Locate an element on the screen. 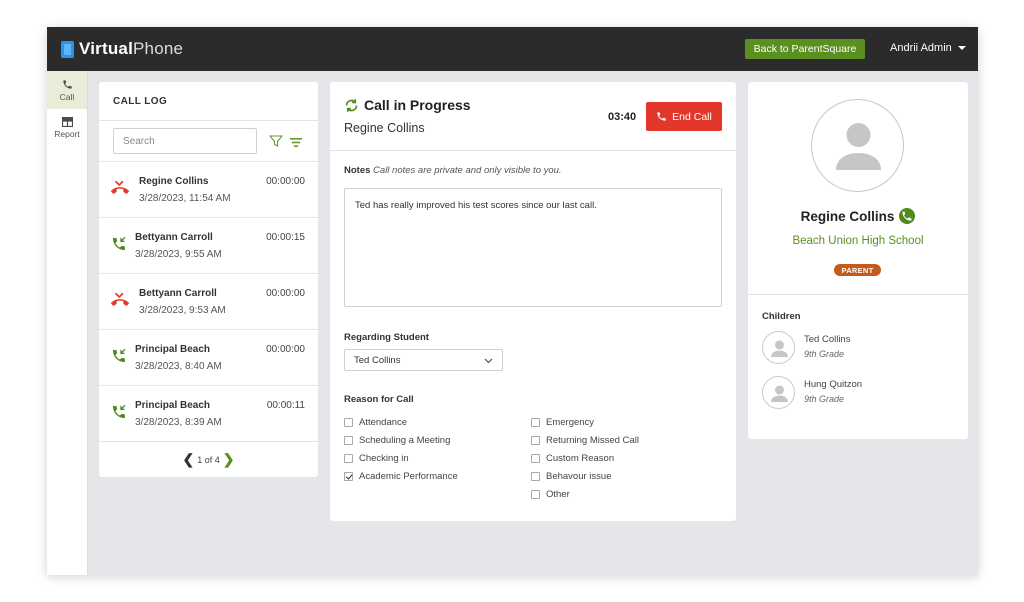 The image size is (1024, 602). reason-checkbox-academic: Academic Performance is located at coordinates (401, 476).